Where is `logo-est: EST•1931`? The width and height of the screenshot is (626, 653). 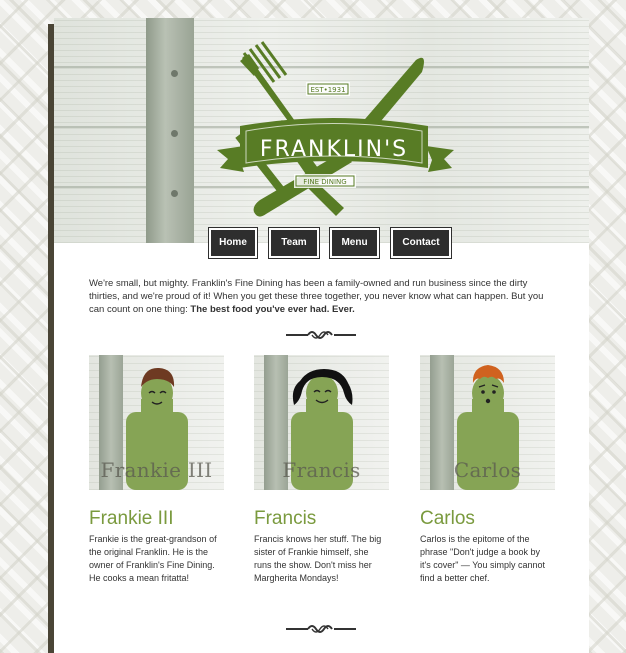 logo-est: EST•1931 is located at coordinates (327, 90).